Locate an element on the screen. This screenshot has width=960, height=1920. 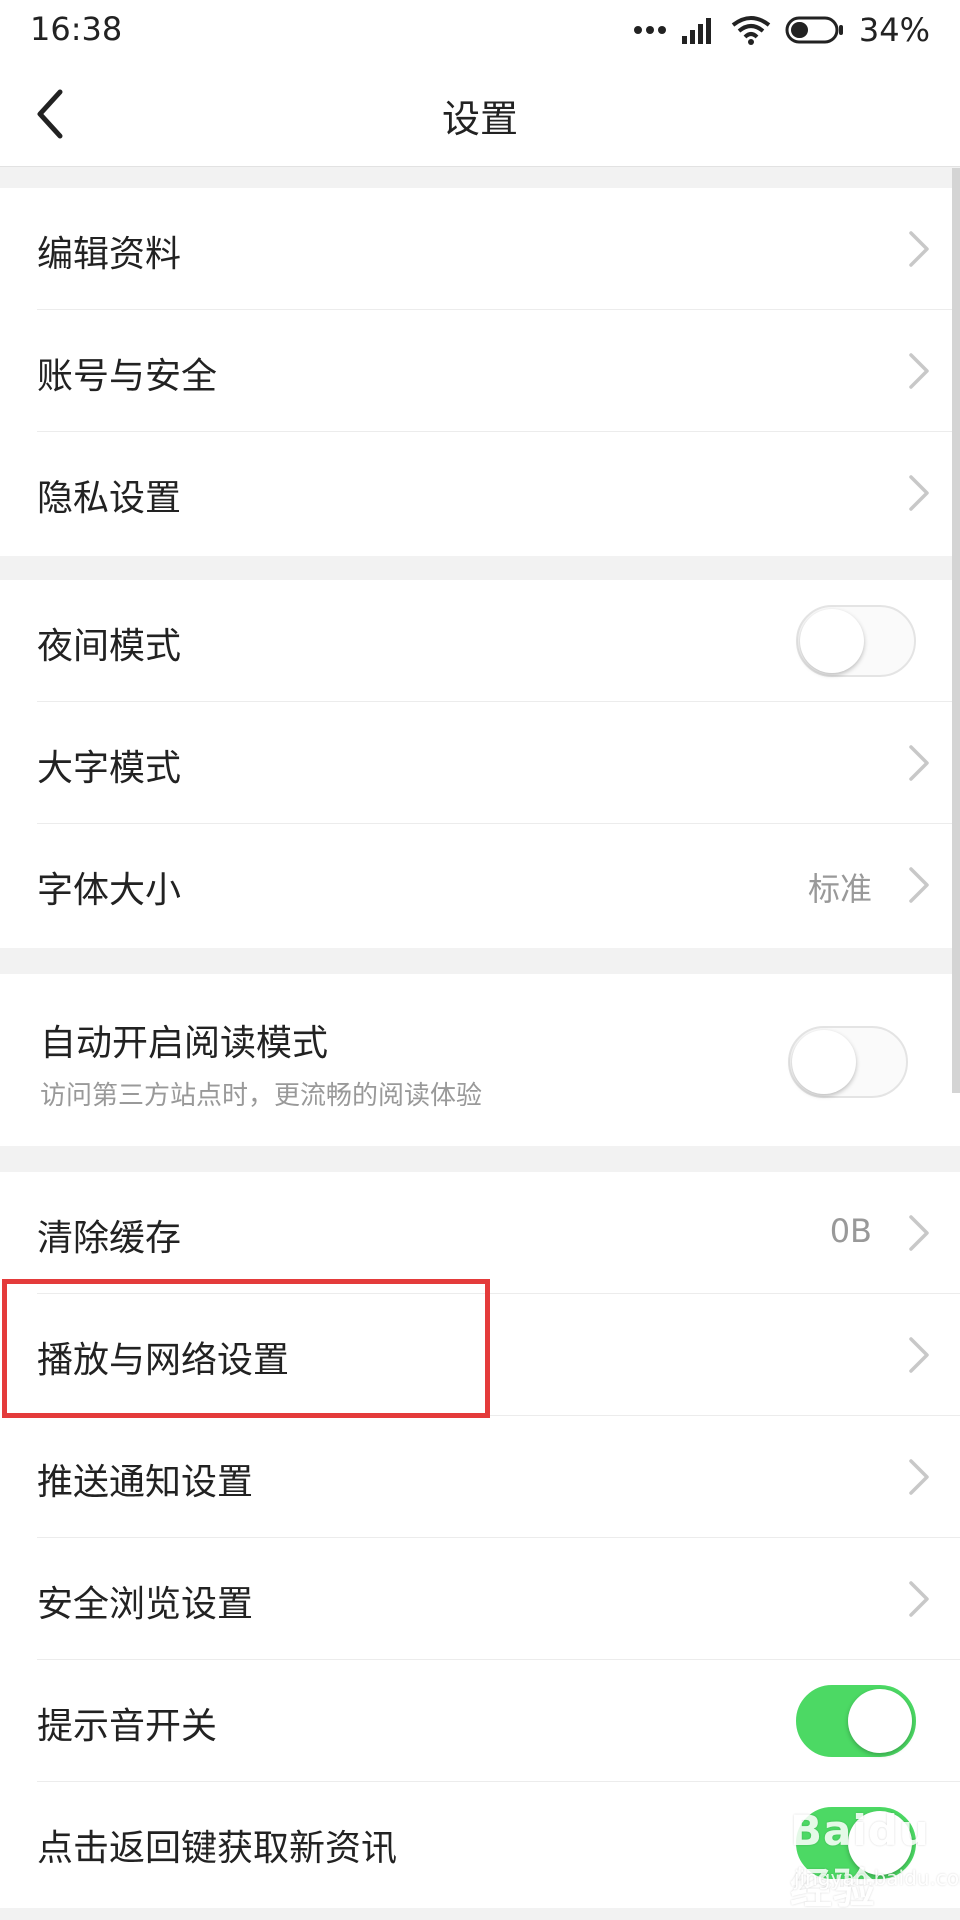
battery-percentage: 34% is located at coordinates (894, 30).